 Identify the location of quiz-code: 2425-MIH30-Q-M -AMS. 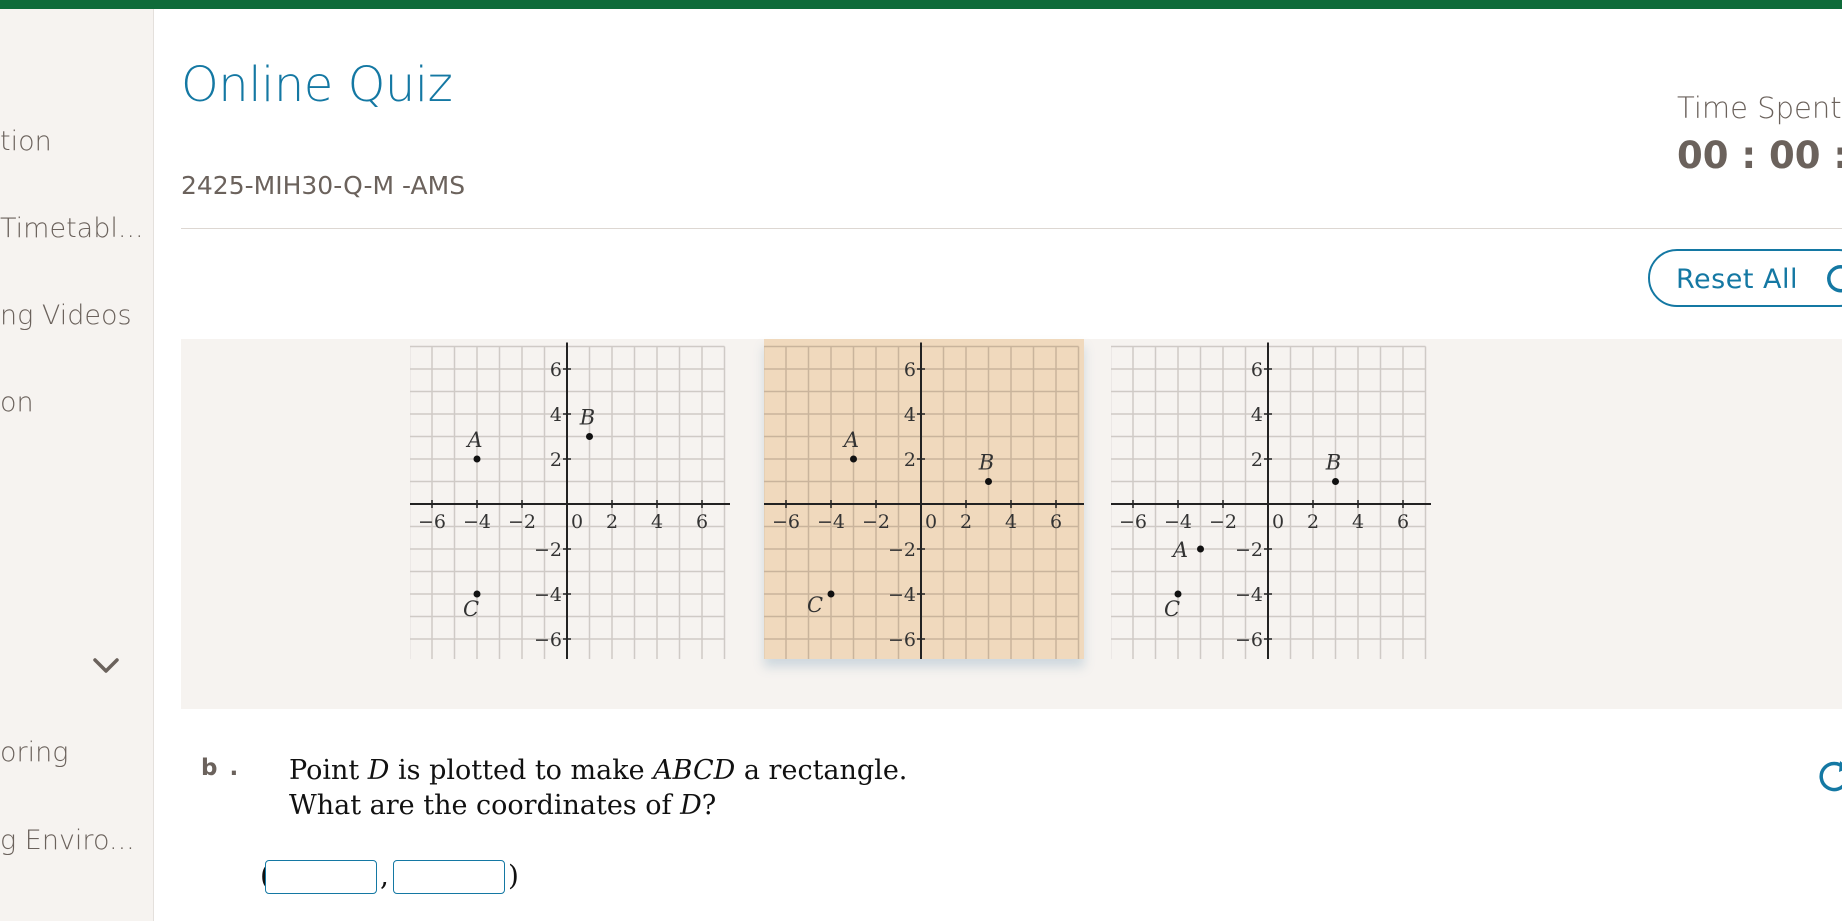
(323, 185).